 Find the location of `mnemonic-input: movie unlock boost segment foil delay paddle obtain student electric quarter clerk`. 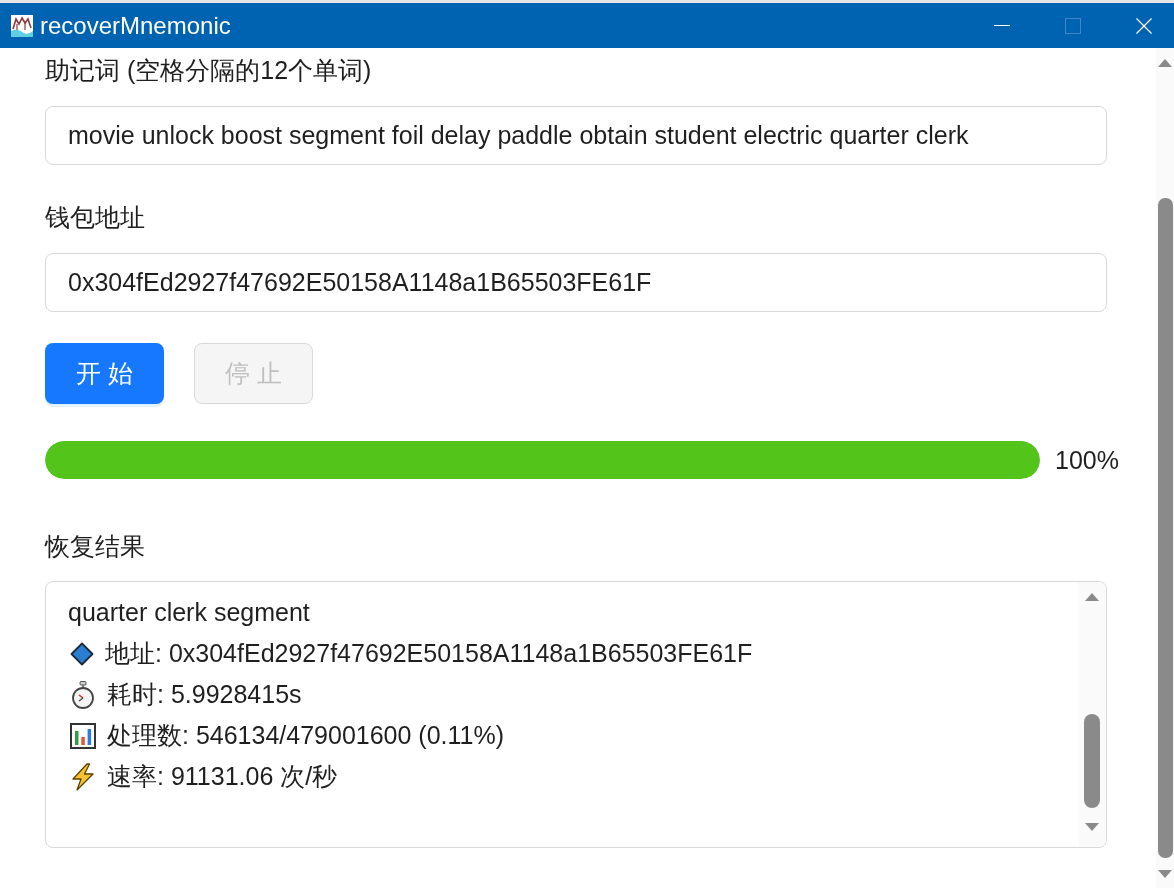

mnemonic-input: movie unlock boost segment foil delay paddle obtain student electric quarter clerk is located at coordinates (576, 135).